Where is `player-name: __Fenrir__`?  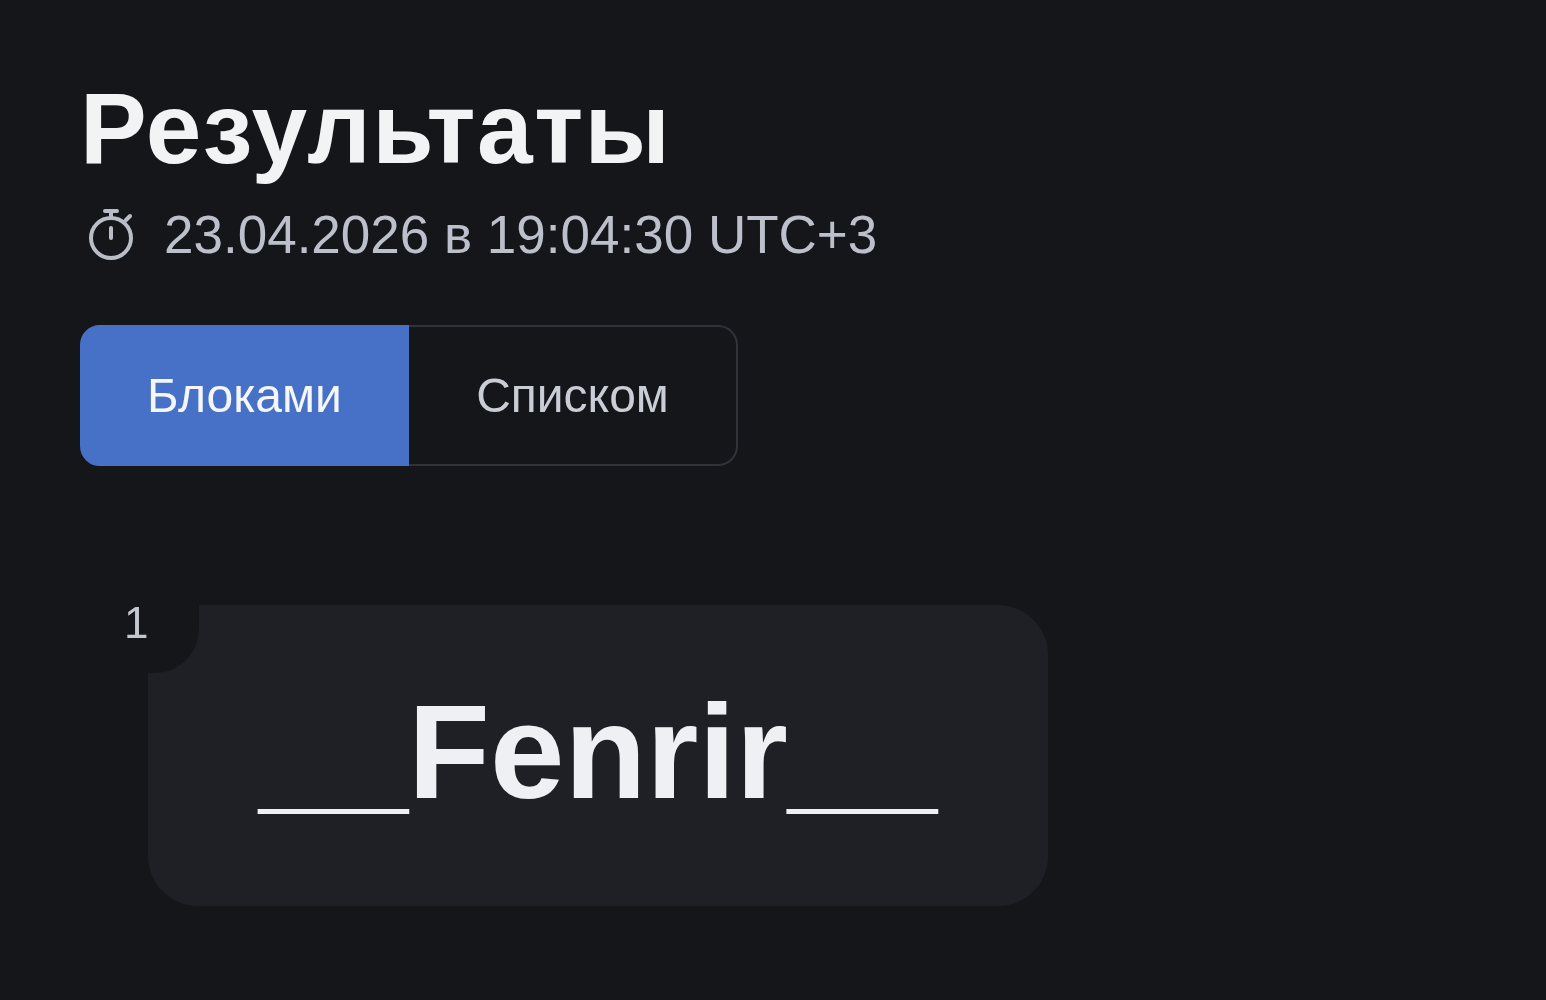 player-name: __Fenrir__ is located at coordinates (598, 752).